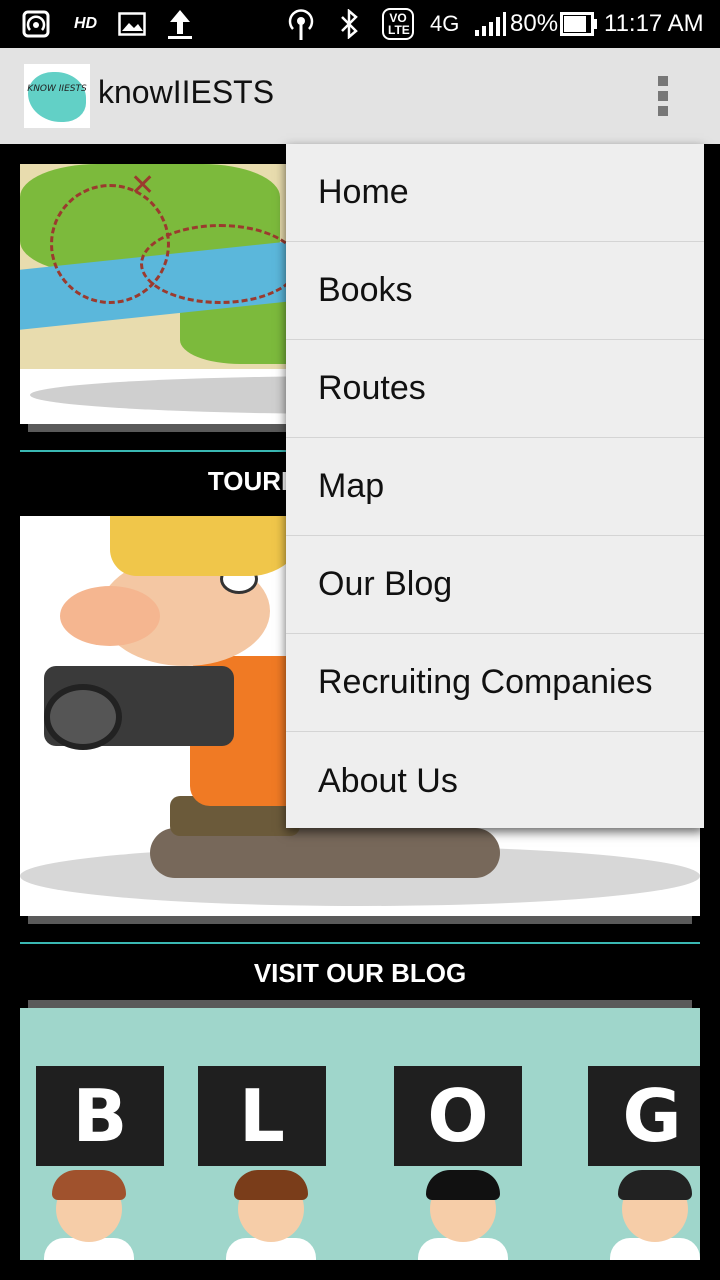  I want to click on battery-icon, so click(579, 24).